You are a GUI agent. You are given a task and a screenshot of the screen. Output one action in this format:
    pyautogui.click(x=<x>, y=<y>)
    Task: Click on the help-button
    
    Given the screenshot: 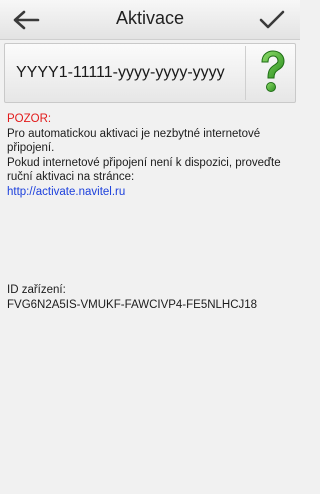 What is the action you would take?
    pyautogui.click(x=272, y=73)
    